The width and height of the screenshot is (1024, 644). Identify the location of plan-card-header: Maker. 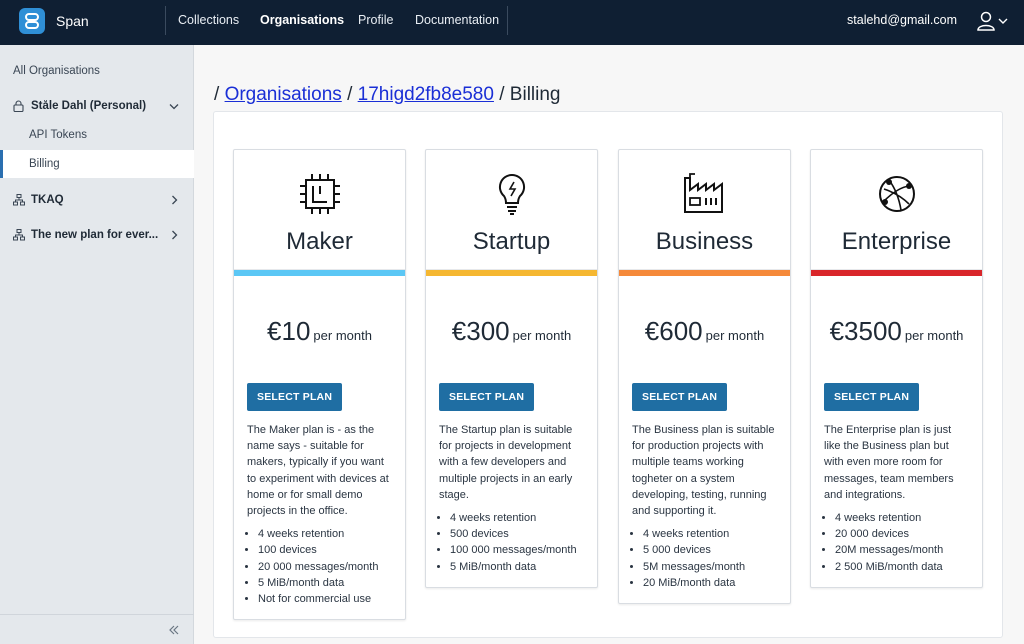
(319, 210).